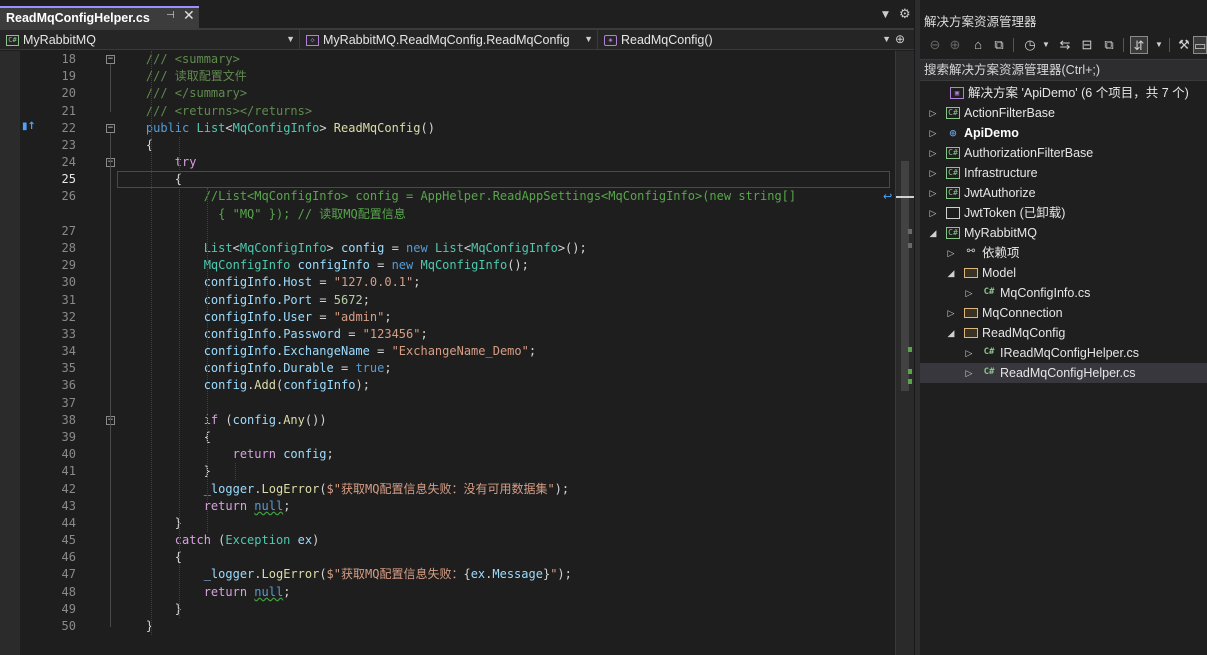 Image resolution: width=1207 pixels, height=655 pixels. What do you see at coordinates (447, 162) in the screenshot?
I see `code-line: 24− try` at bounding box center [447, 162].